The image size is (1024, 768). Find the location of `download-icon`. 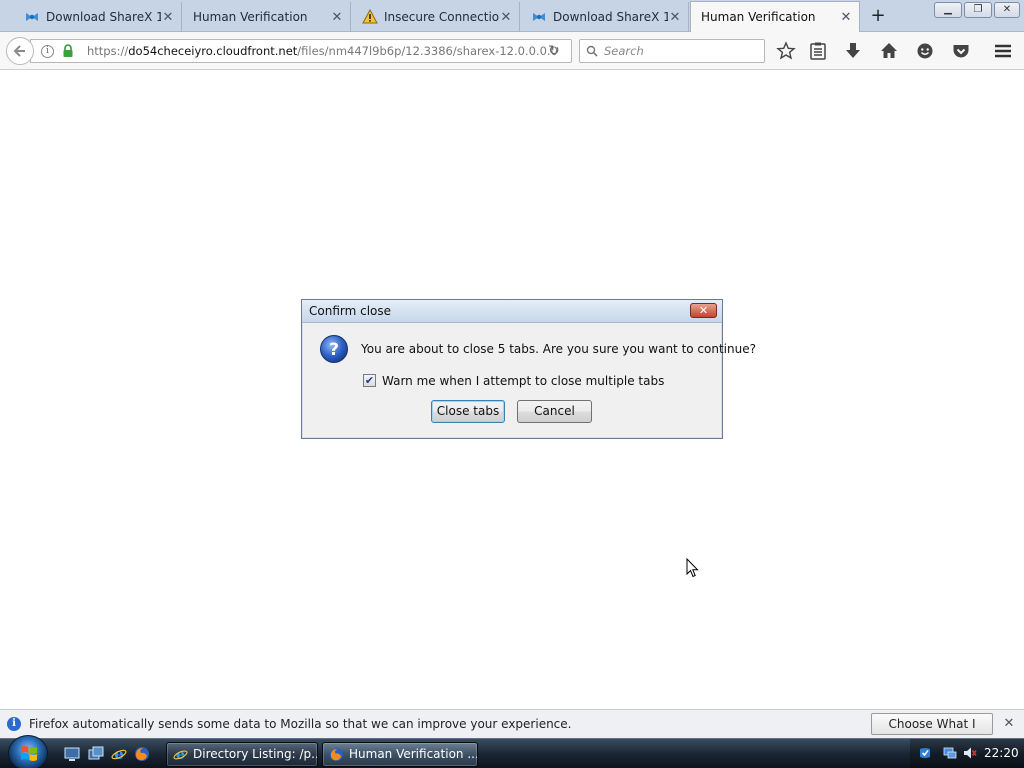

download-icon is located at coordinates (853, 51).